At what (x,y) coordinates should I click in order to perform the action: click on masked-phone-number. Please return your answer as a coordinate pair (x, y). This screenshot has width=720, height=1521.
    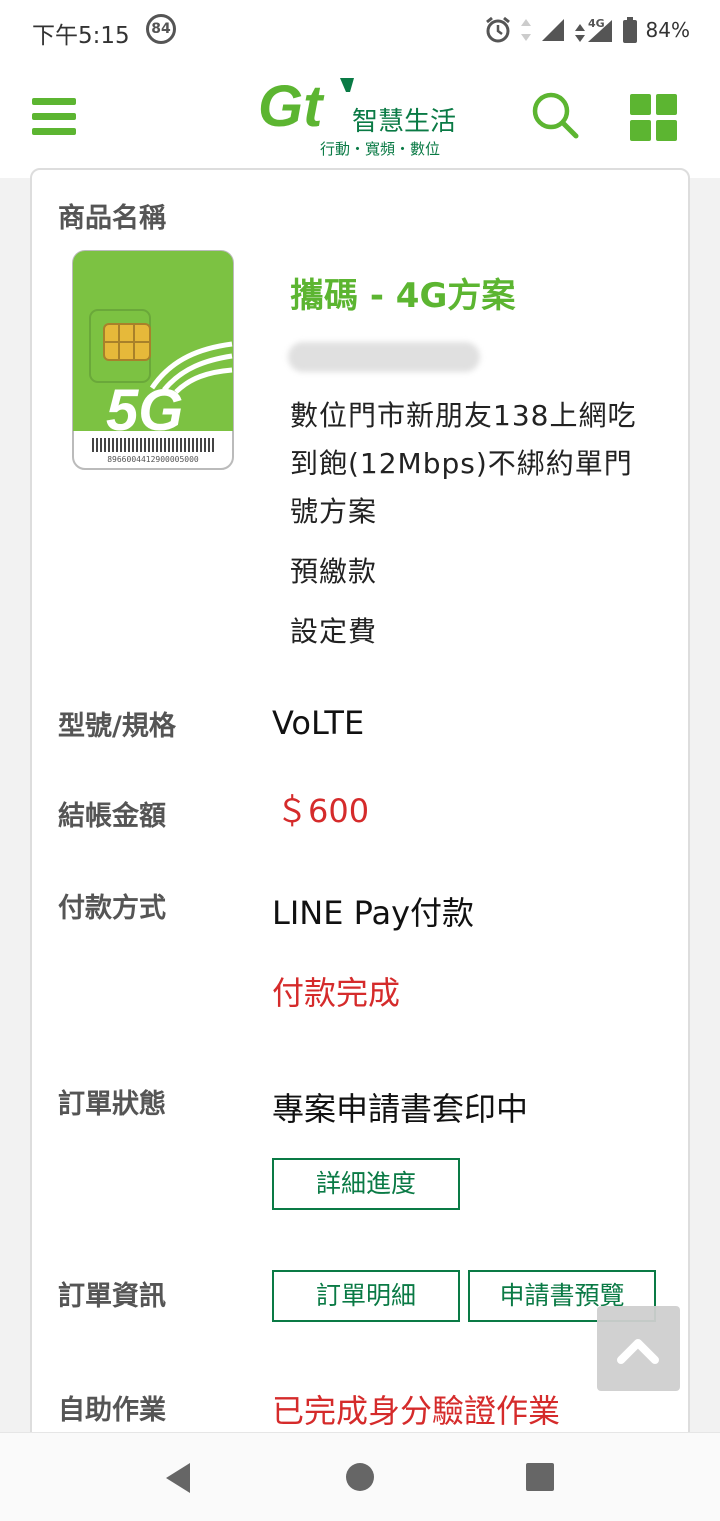
    Looking at the image, I should click on (384, 357).